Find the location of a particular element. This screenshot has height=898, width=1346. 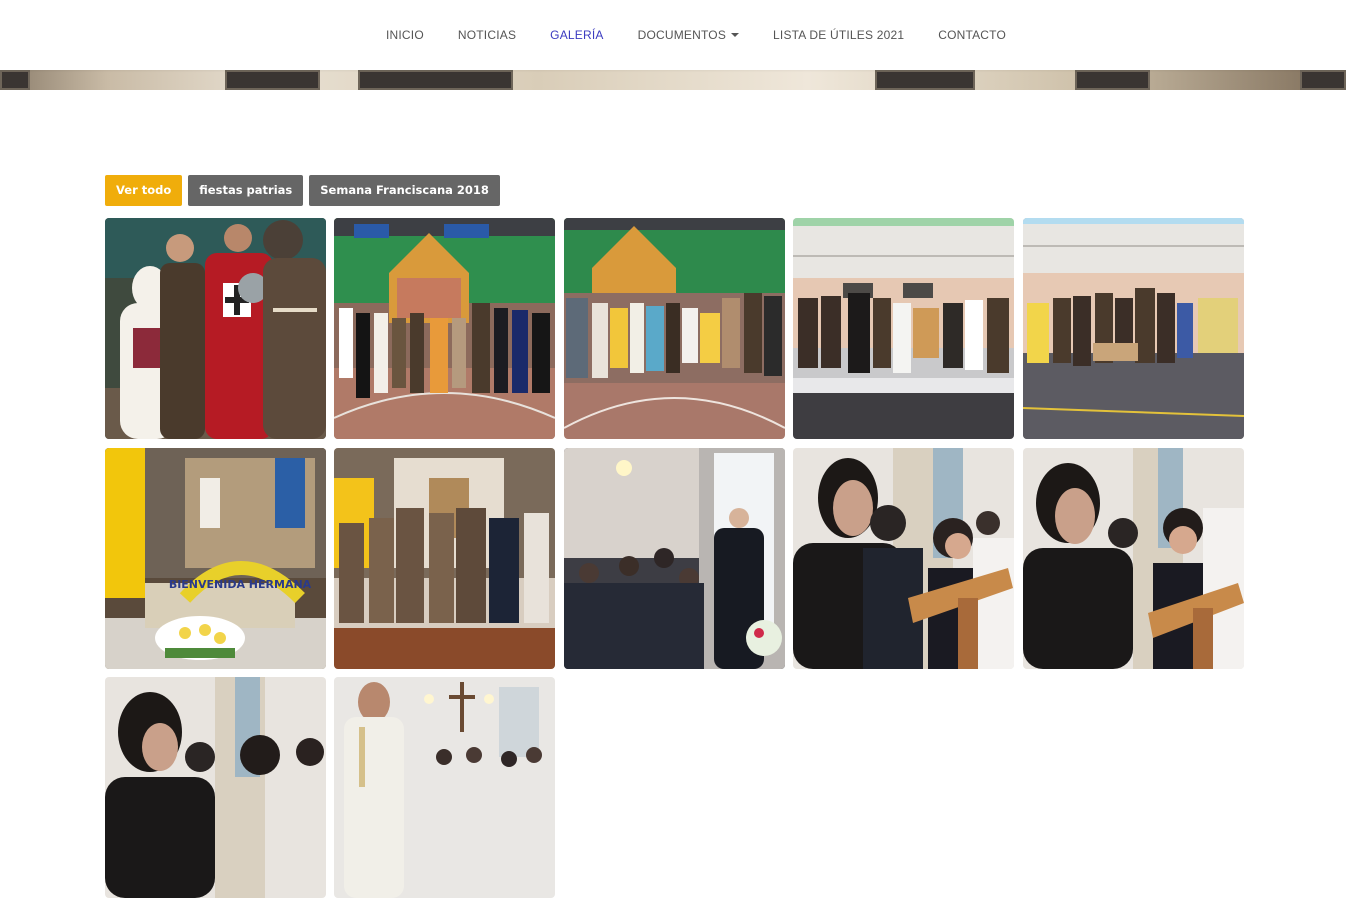

photo-chapel-altar: BIENVENIDA HERMANA is located at coordinates (215, 558).